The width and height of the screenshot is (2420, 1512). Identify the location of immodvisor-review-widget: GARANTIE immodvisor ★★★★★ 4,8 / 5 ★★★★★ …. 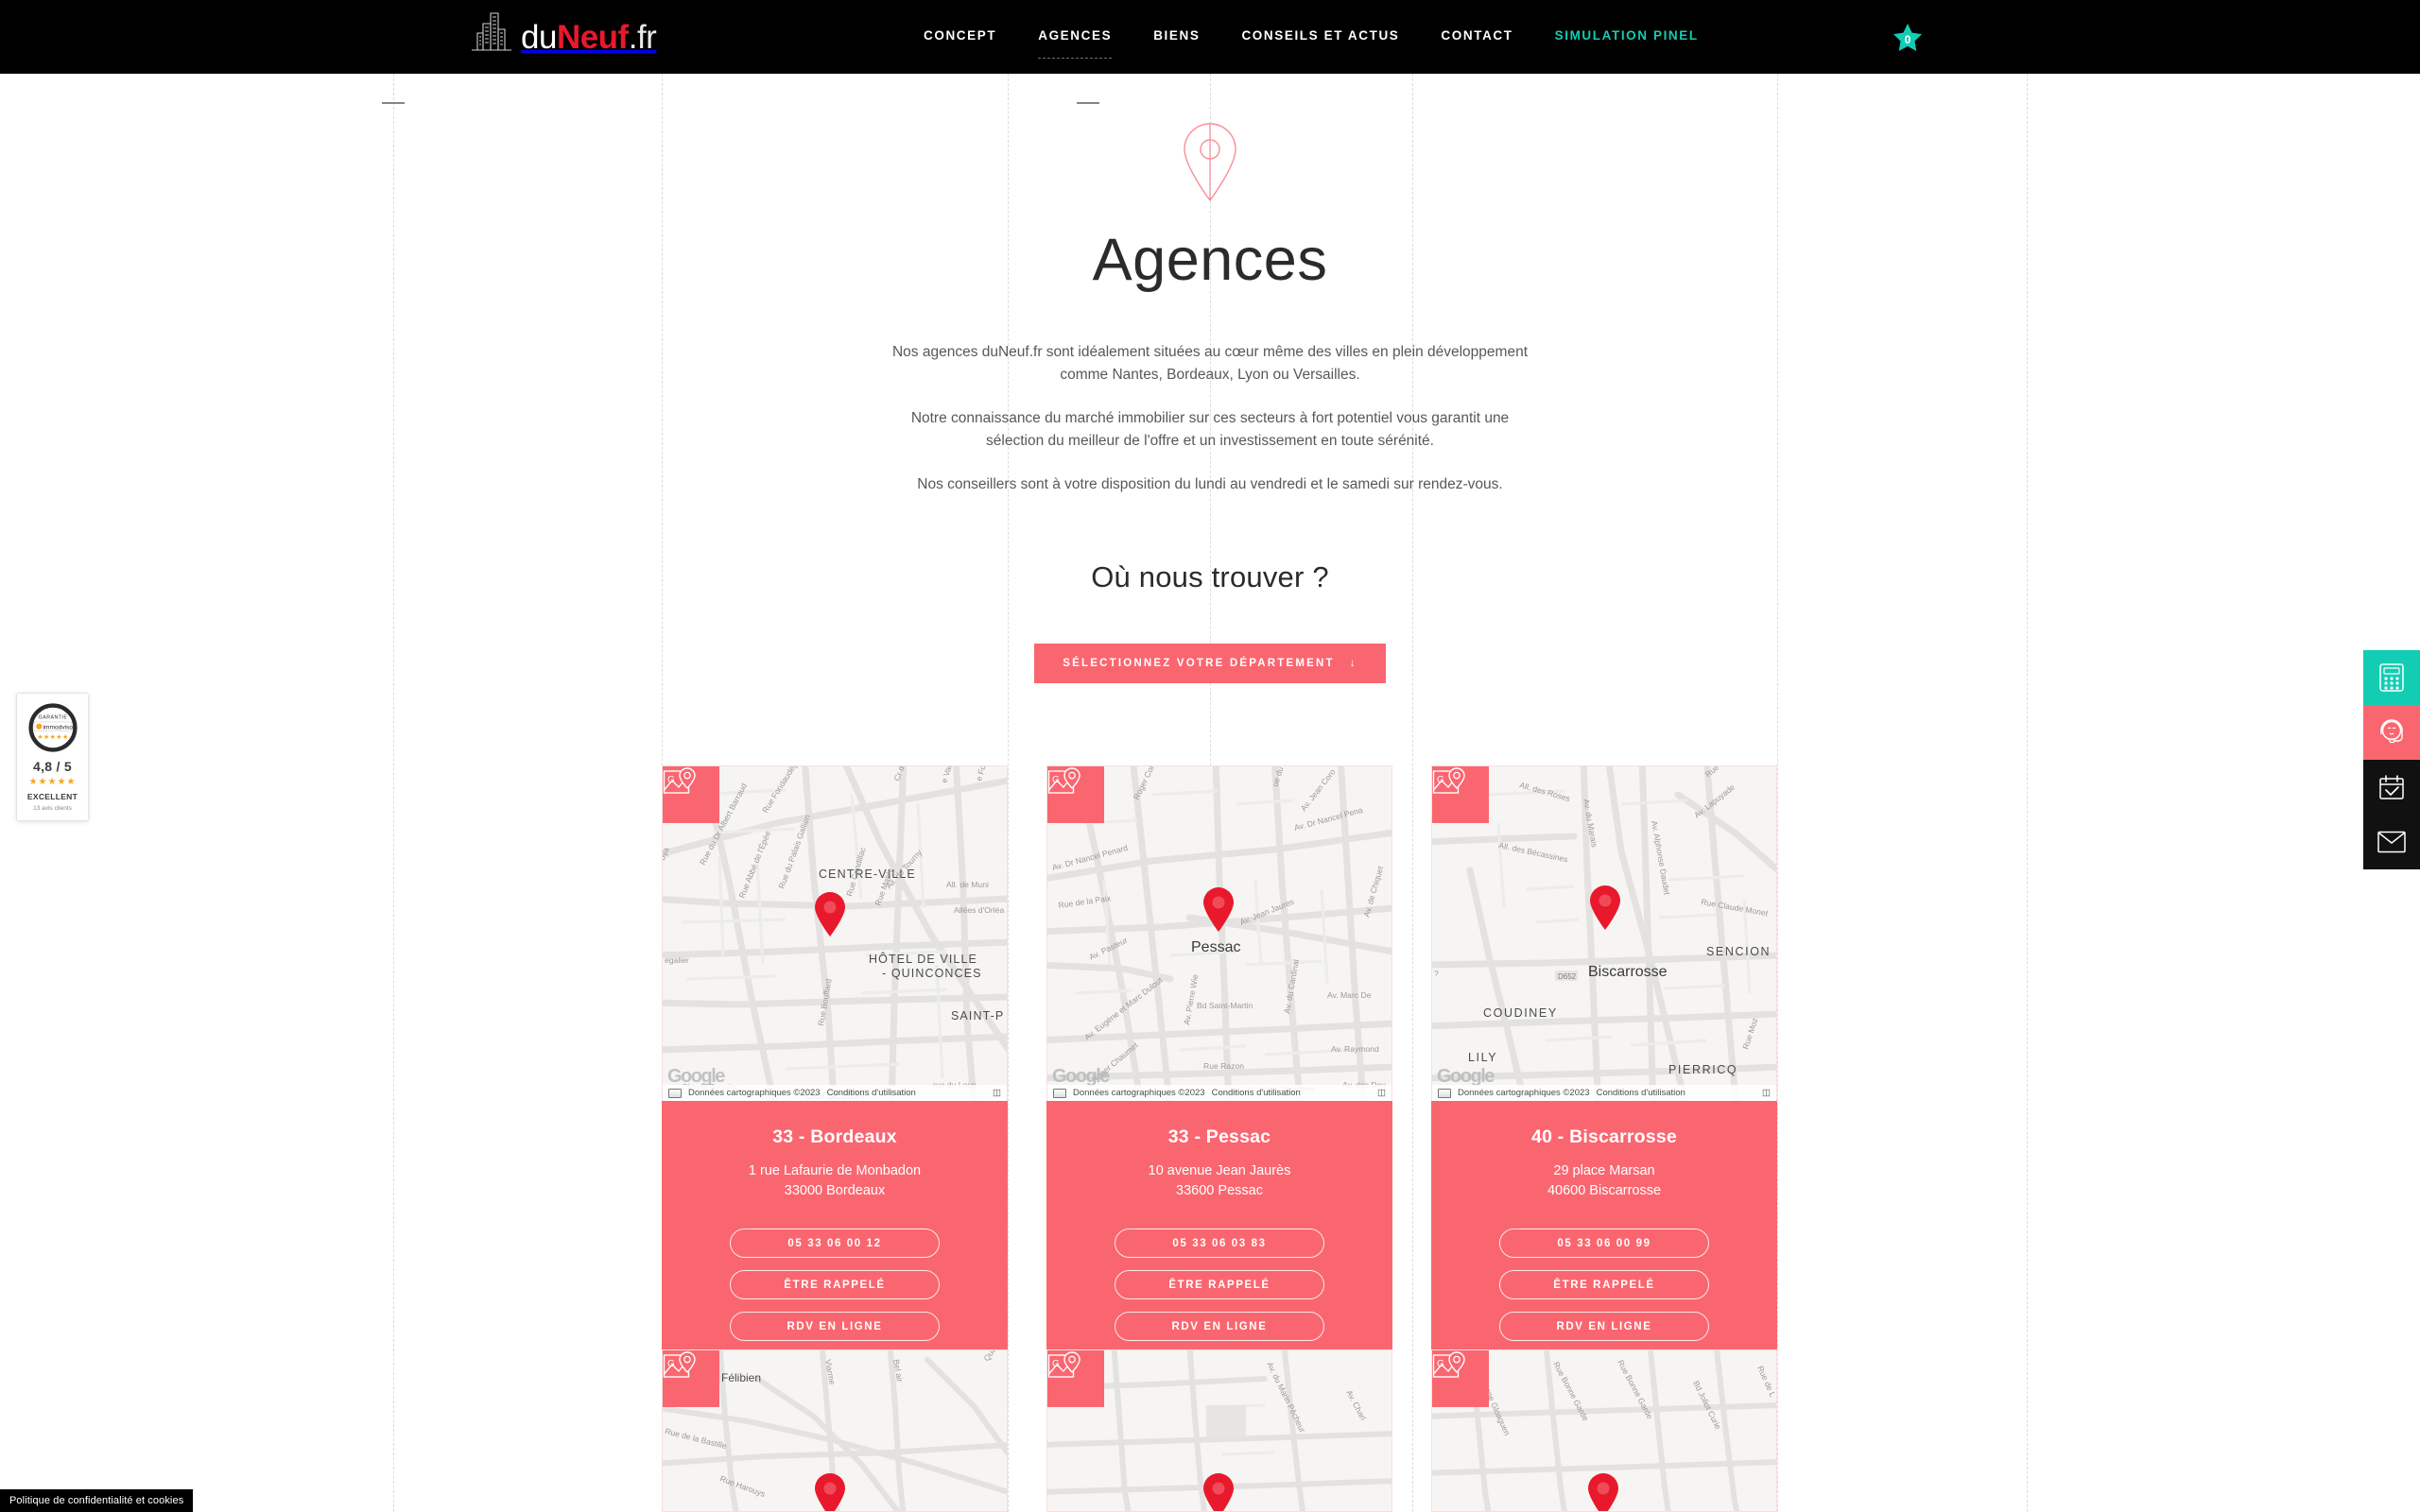
(52, 757).